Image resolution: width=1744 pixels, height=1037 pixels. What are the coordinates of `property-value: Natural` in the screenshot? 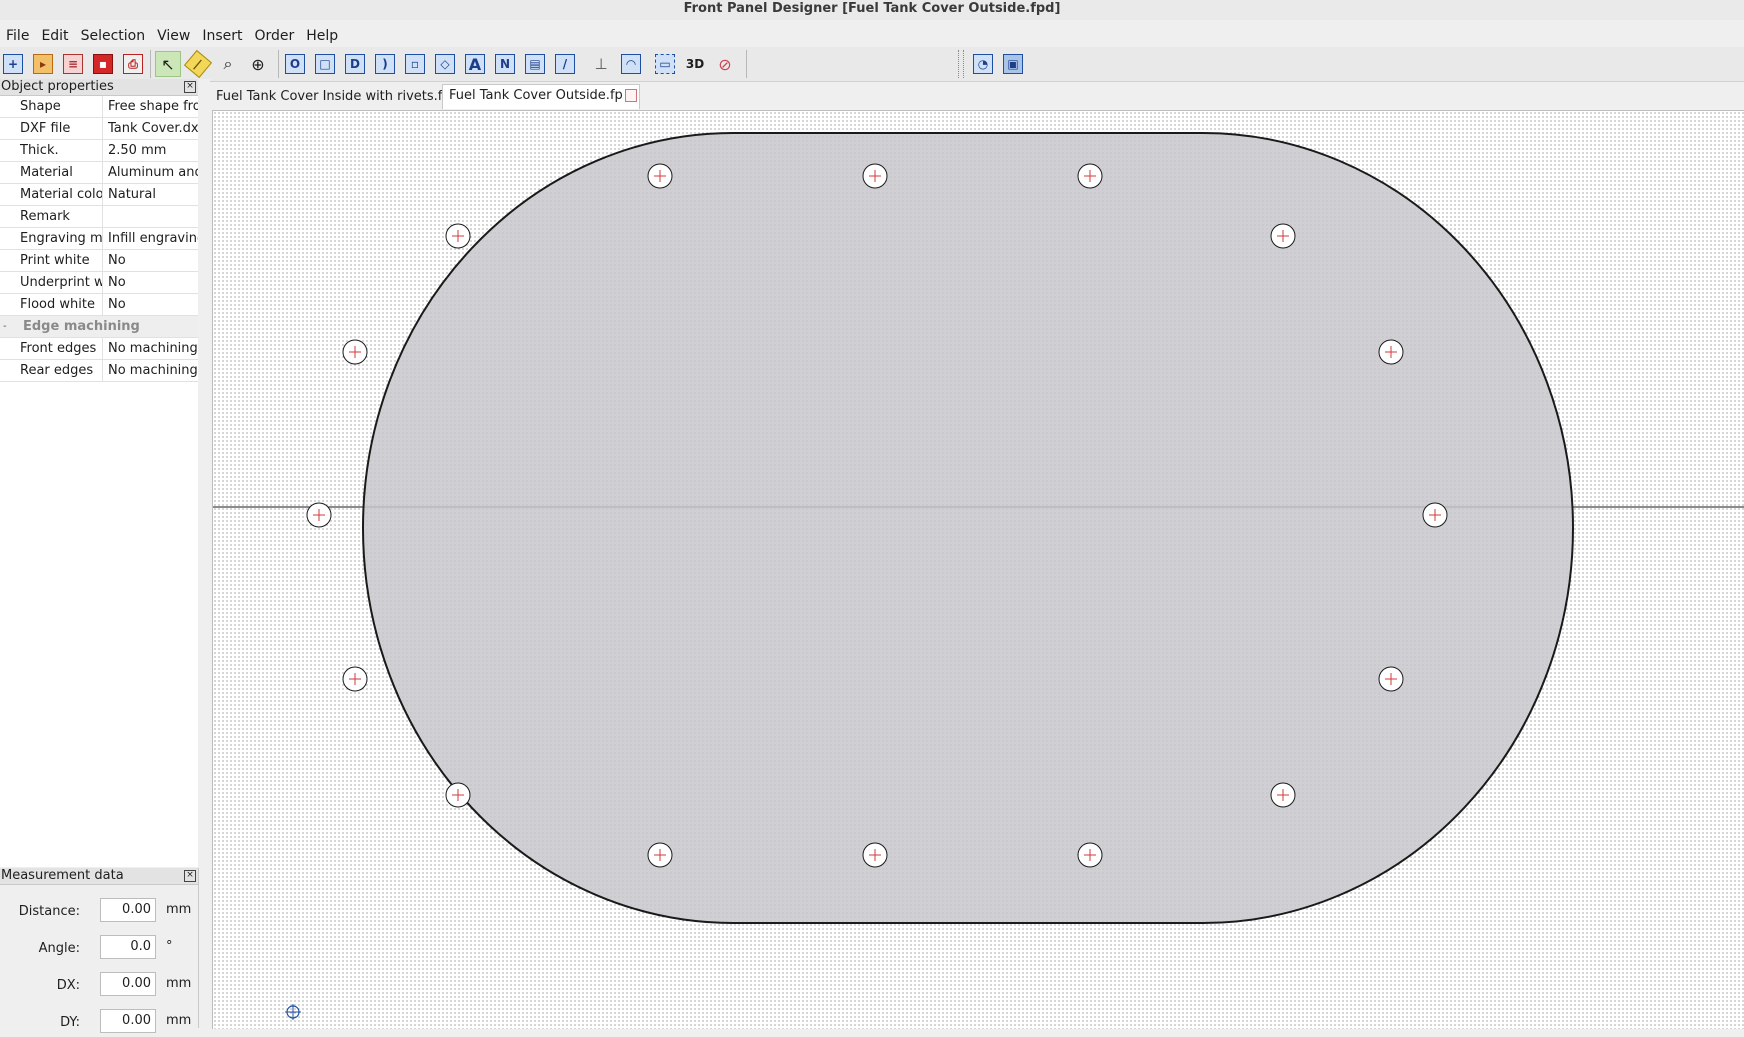 It's located at (150, 194).